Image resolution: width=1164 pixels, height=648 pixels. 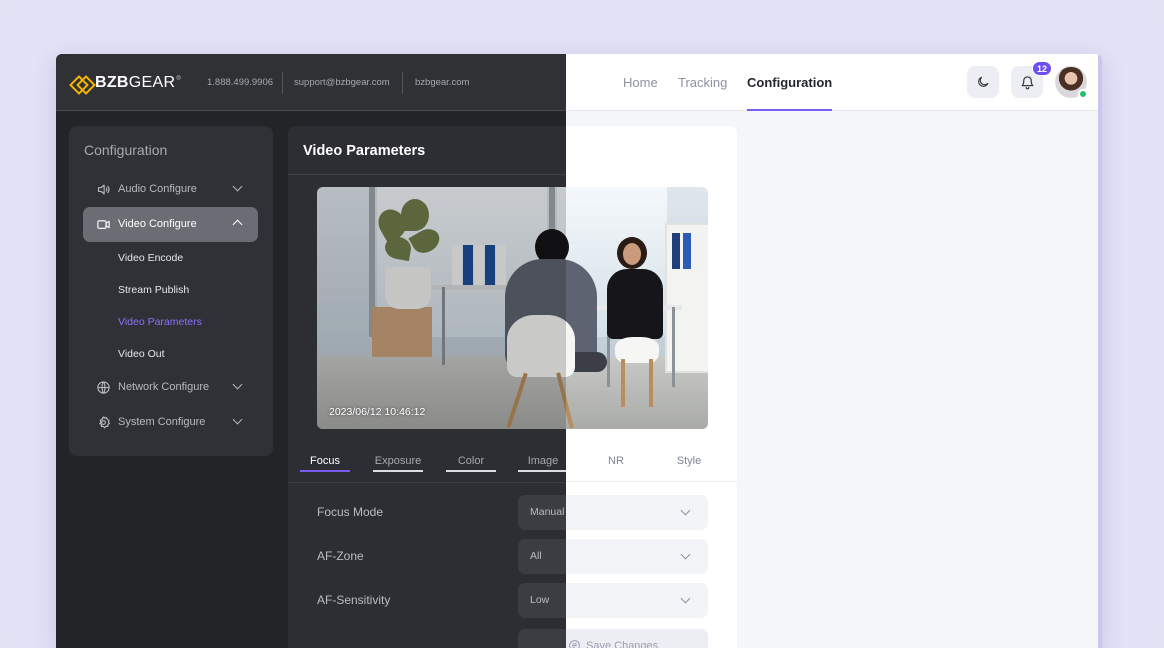 I want to click on support-email: support@bzbgear.com, so click(x=342, y=82).